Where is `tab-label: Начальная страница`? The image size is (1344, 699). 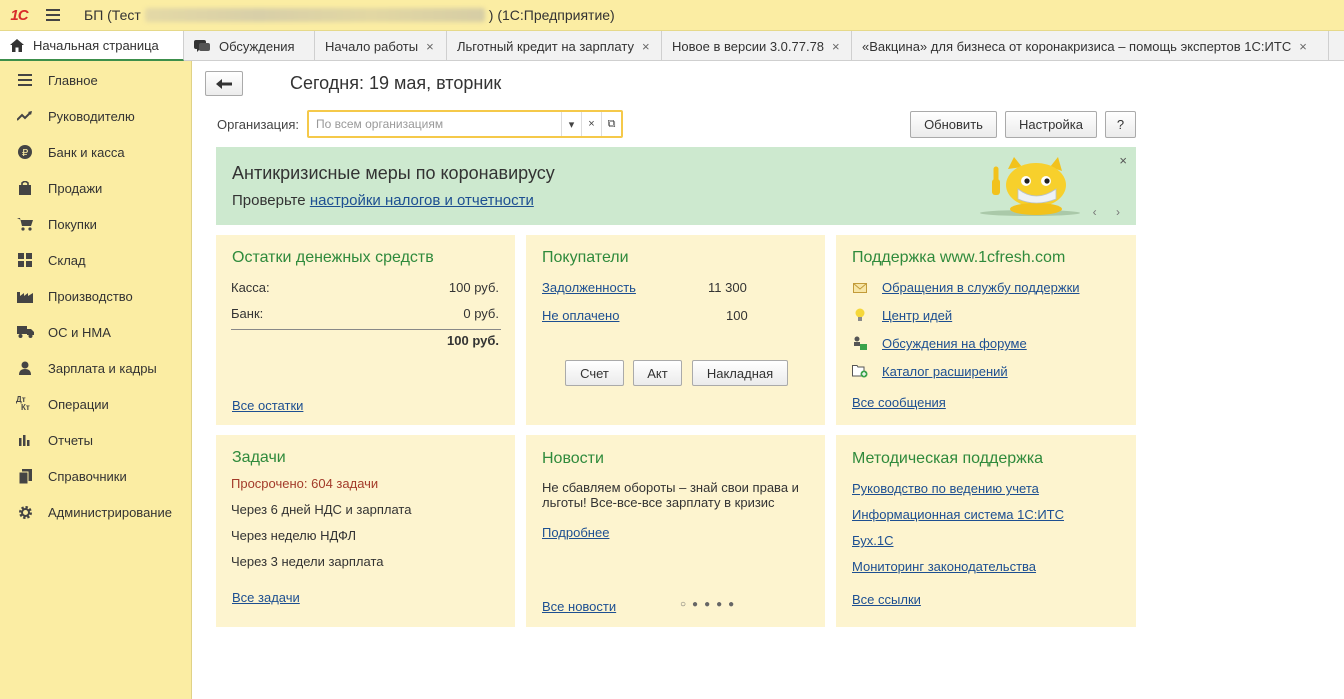 tab-label: Начальная страница is located at coordinates (96, 45).